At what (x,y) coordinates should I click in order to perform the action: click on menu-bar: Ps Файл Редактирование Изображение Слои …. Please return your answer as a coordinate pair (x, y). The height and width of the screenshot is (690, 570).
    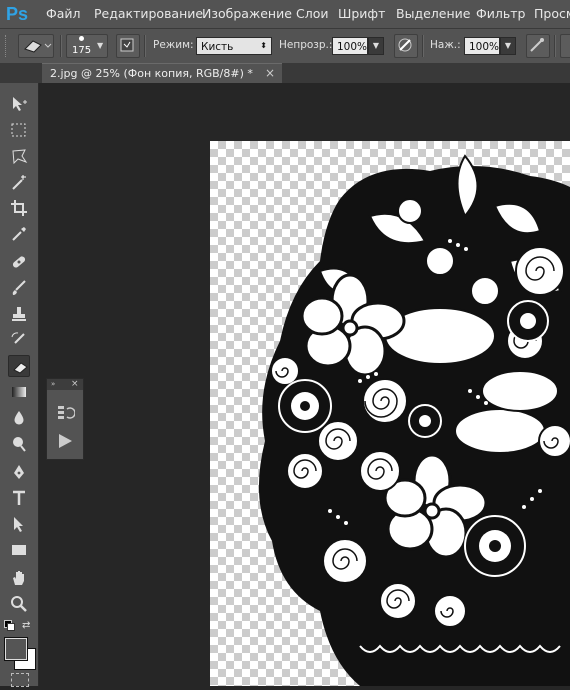
    Looking at the image, I should click on (285, 14).